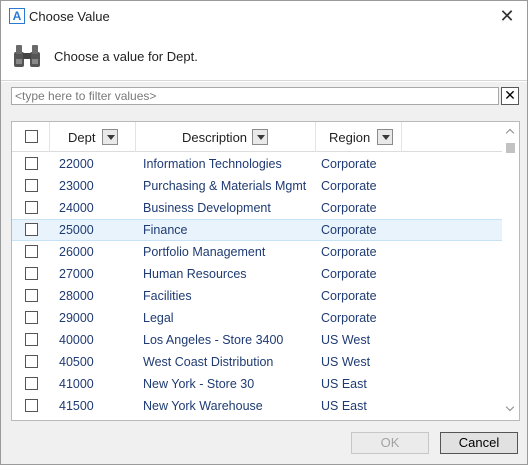  Describe the element at coordinates (76, 230) in the screenshot. I see `cell-dept: 25000` at that location.